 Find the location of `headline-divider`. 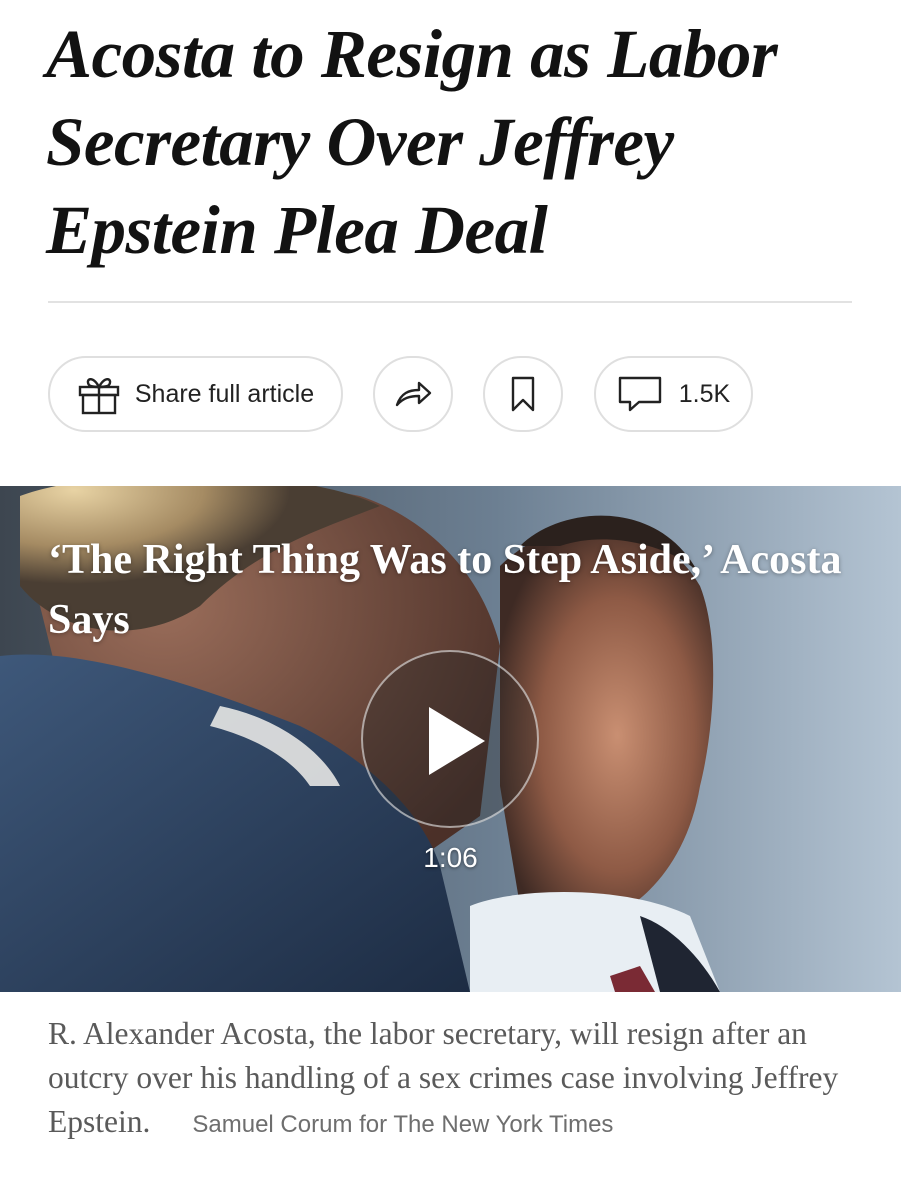

headline-divider is located at coordinates (450, 302).